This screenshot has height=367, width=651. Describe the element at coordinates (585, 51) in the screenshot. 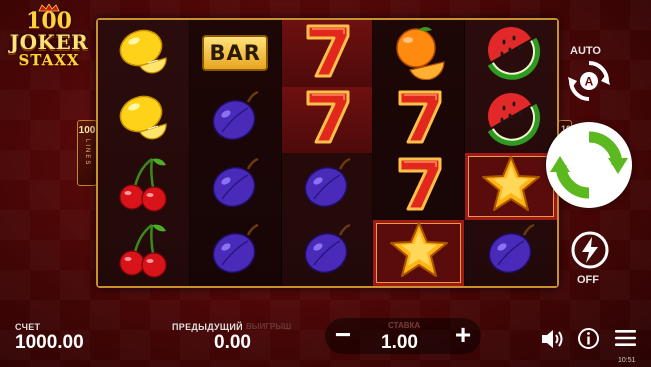

I see `autoplay-label: AUTO` at that location.